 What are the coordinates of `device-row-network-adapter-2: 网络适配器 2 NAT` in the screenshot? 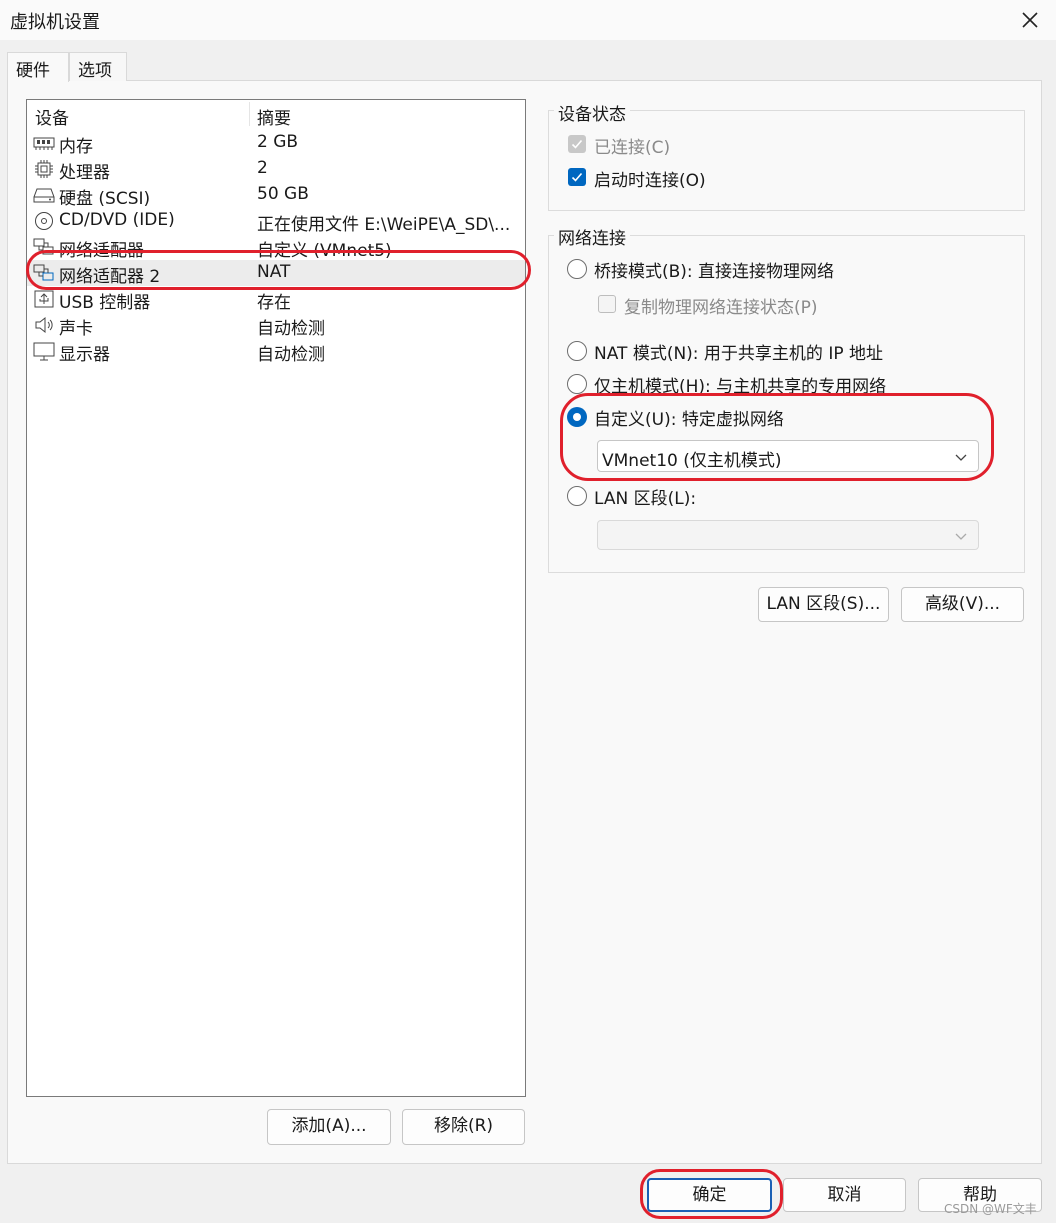 It's located at (276, 273).